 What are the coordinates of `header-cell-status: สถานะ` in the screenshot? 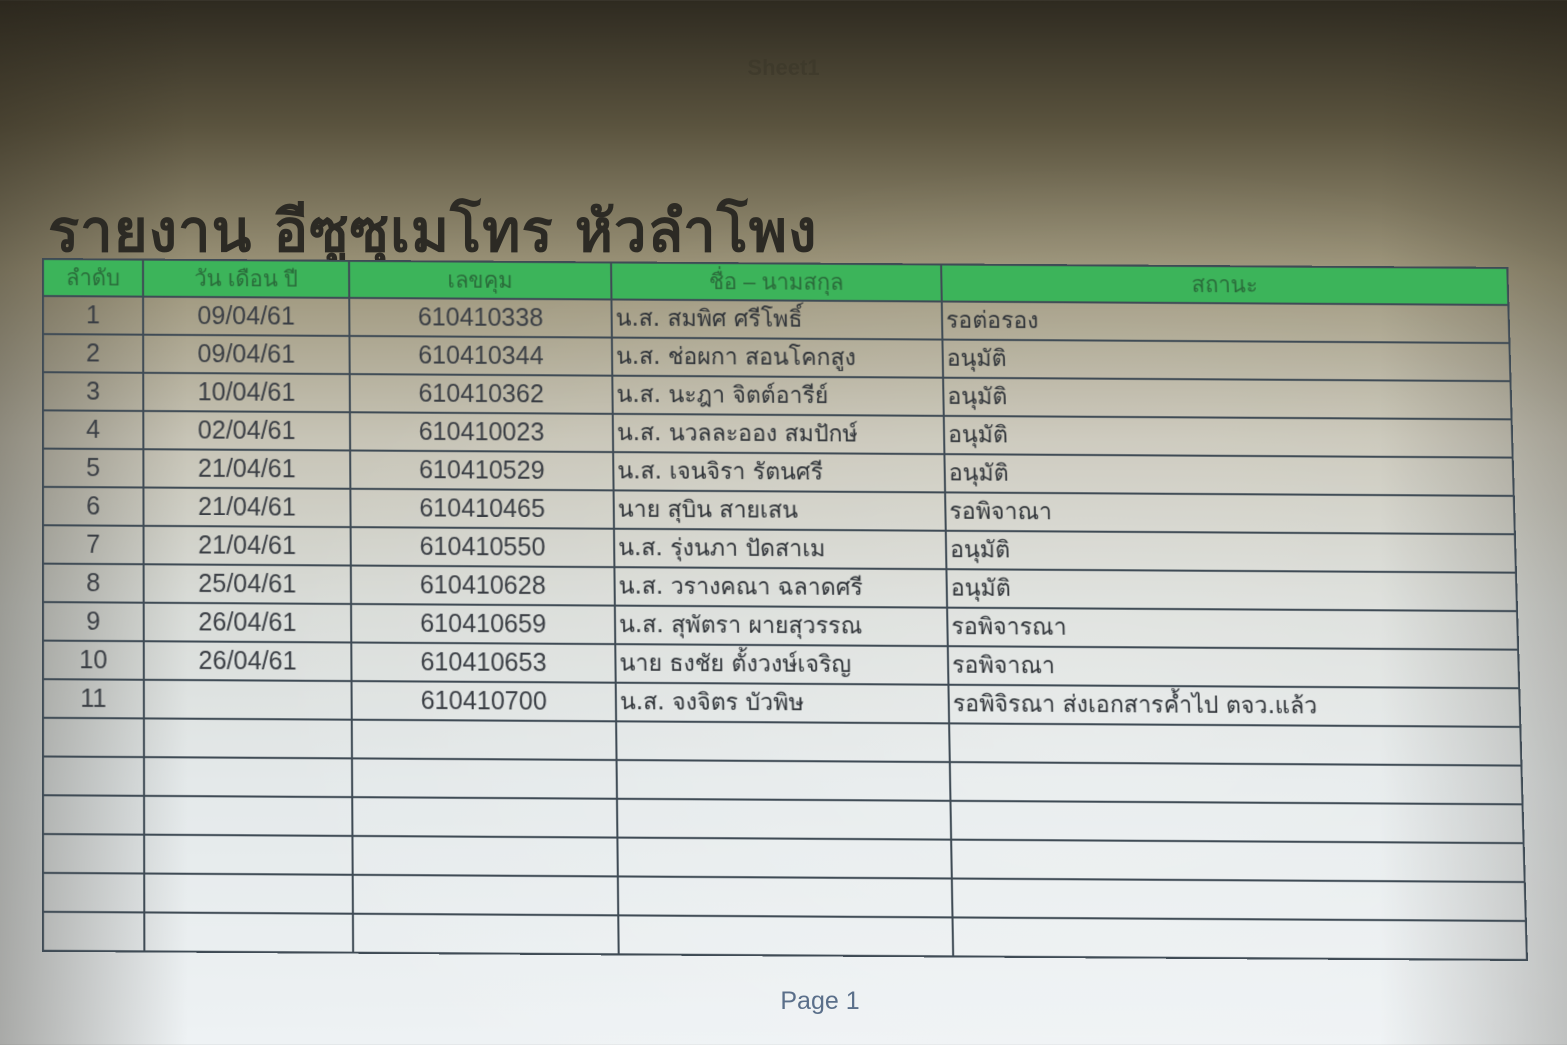 It's located at (1225, 284).